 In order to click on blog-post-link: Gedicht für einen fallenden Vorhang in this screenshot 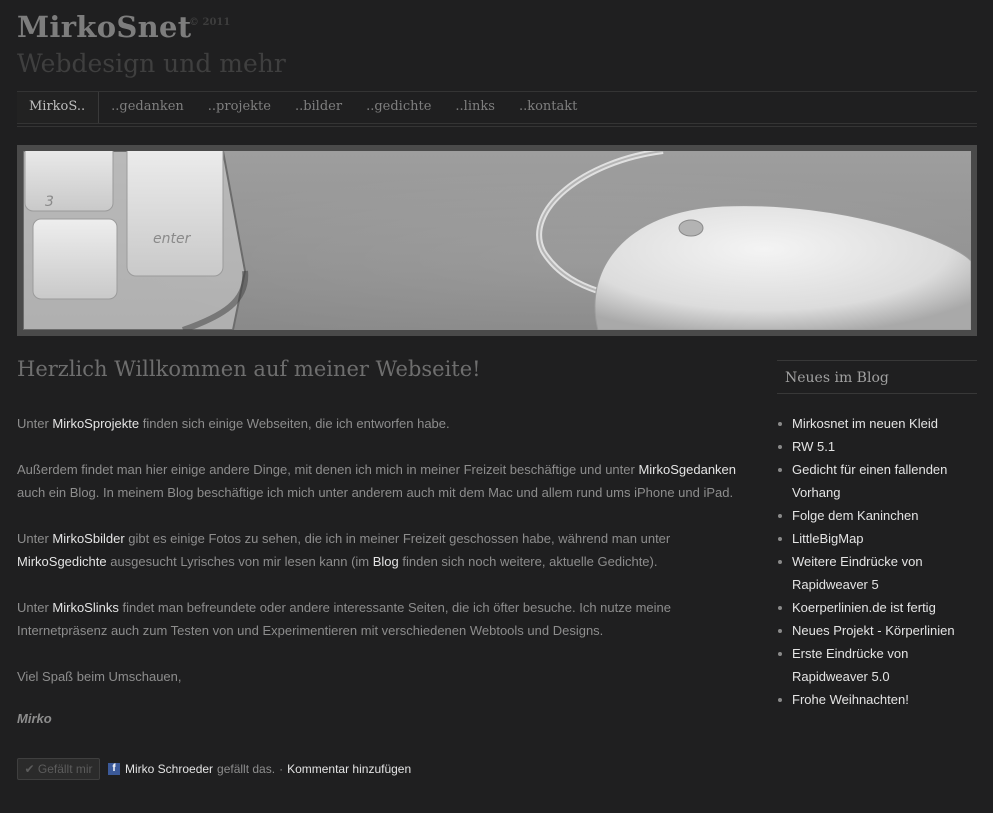, I will do `click(877, 481)`.